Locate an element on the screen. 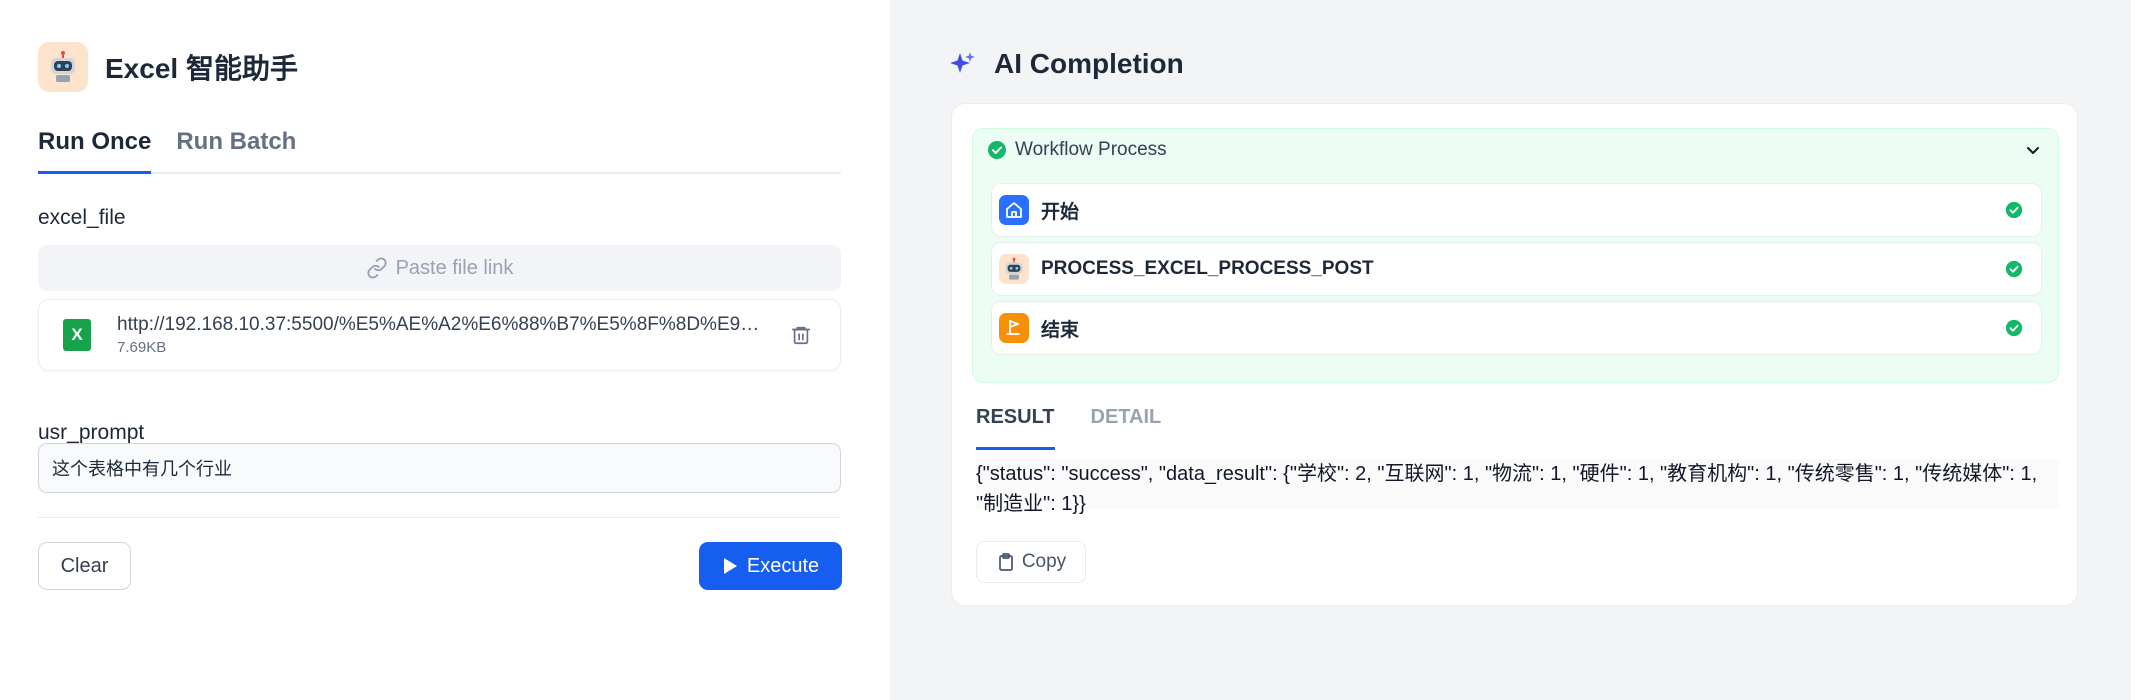 The height and width of the screenshot is (700, 2148). completion-title: AI Completion is located at coordinates (1089, 63).